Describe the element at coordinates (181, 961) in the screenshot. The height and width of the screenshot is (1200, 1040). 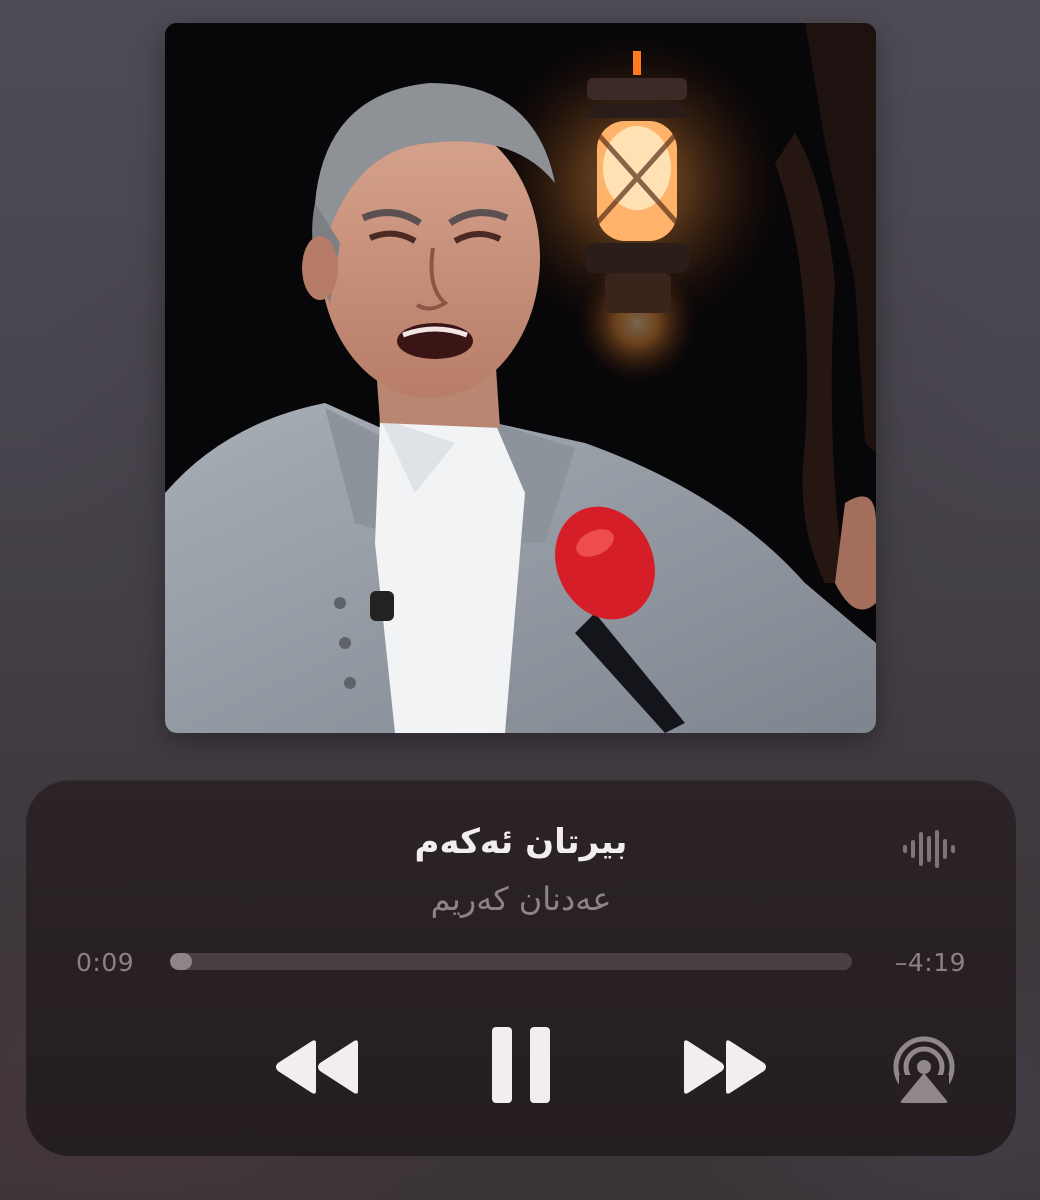
I see `progress-fill` at that location.